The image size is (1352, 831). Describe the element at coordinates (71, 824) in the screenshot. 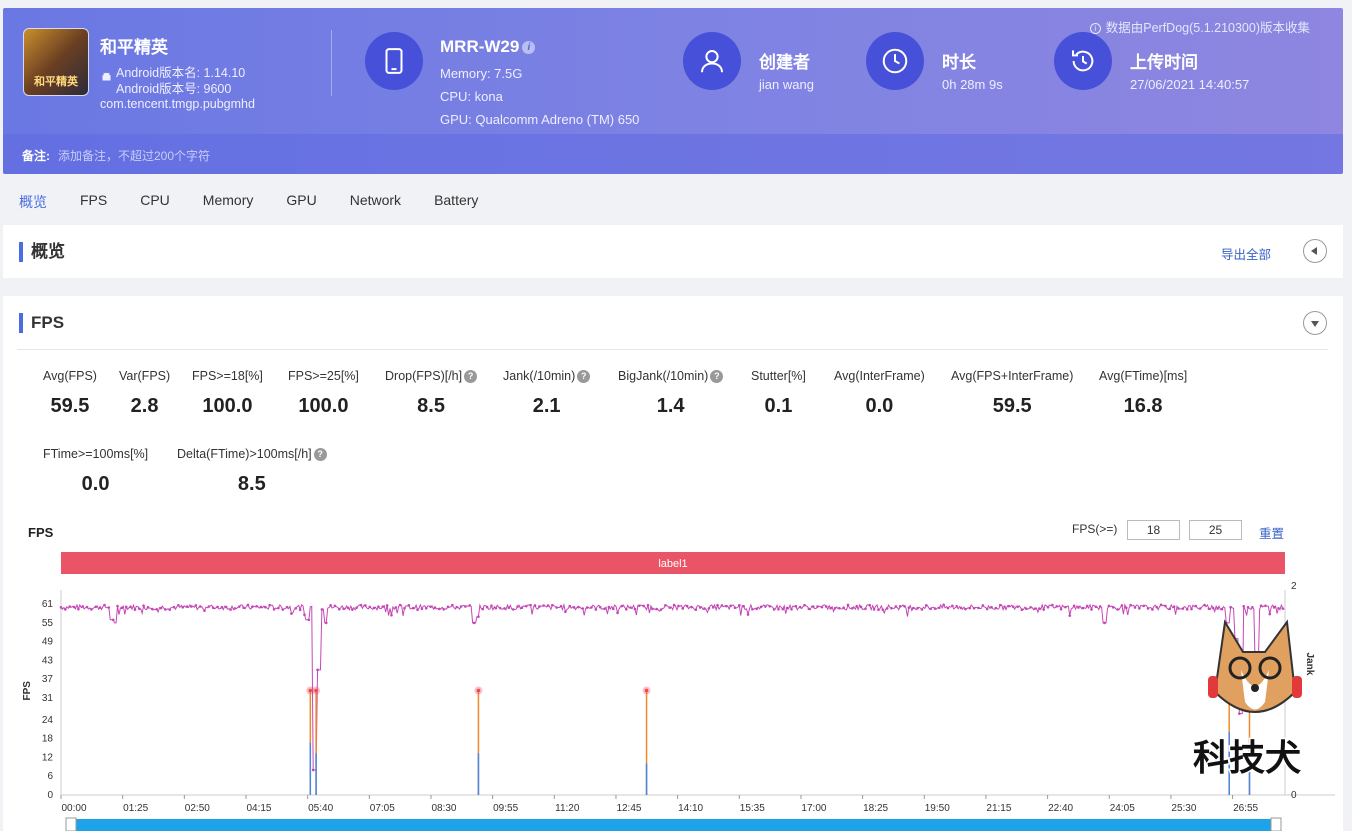

I see `range-slider-left-handle` at that location.